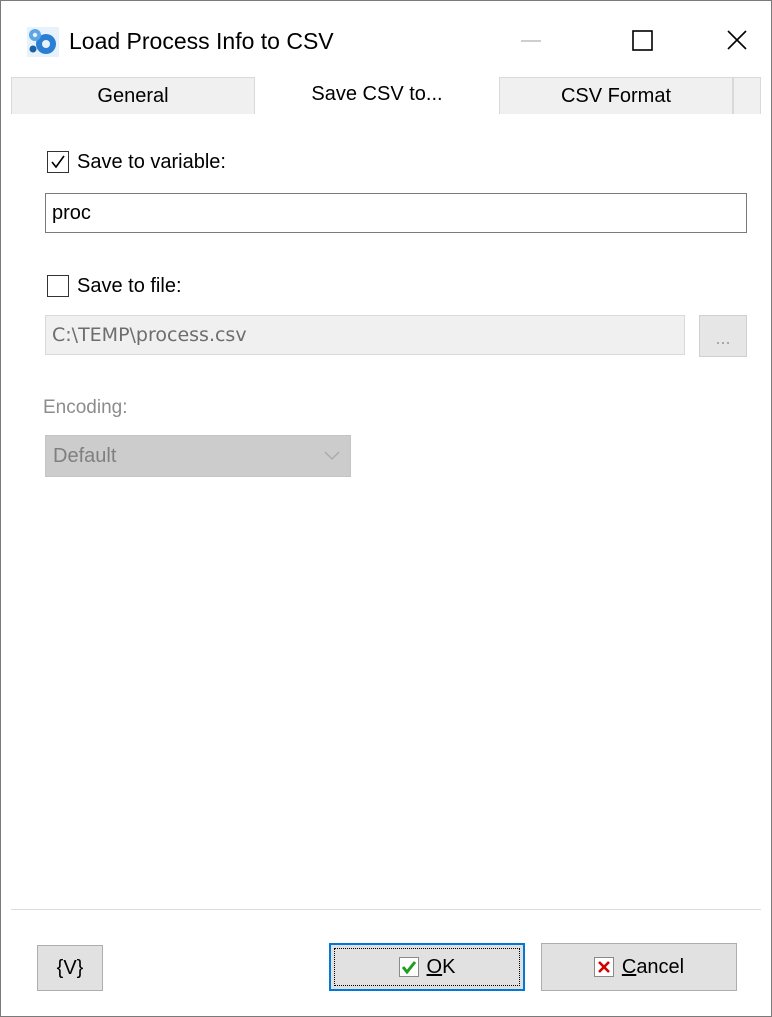 Image resolution: width=772 pixels, height=1017 pixels. Describe the element at coordinates (43, 42) in the screenshot. I see `gears-icon` at that location.